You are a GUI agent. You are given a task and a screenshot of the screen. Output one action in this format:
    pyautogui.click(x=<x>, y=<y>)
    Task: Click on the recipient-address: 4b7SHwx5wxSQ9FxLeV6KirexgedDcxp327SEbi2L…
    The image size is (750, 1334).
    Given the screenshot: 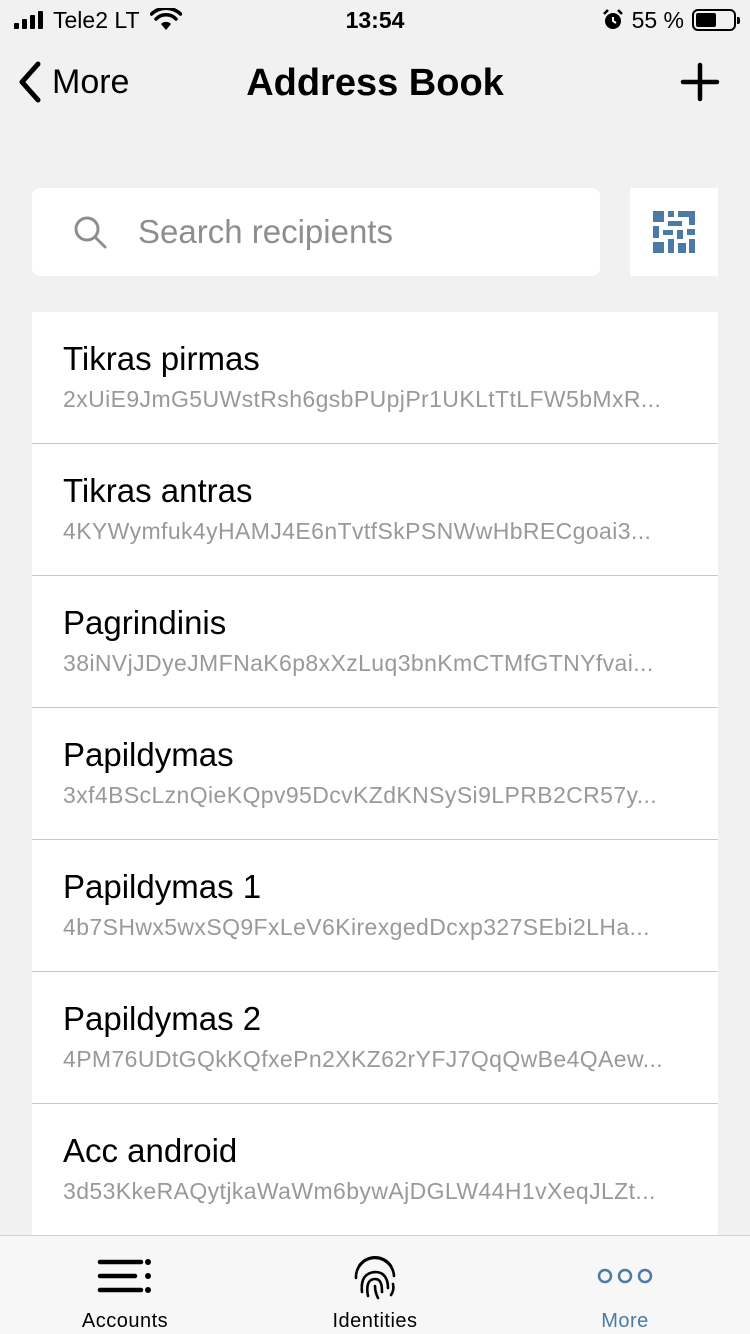 What is the action you would take?
    pyautogui.click(x=356, y=927)
    